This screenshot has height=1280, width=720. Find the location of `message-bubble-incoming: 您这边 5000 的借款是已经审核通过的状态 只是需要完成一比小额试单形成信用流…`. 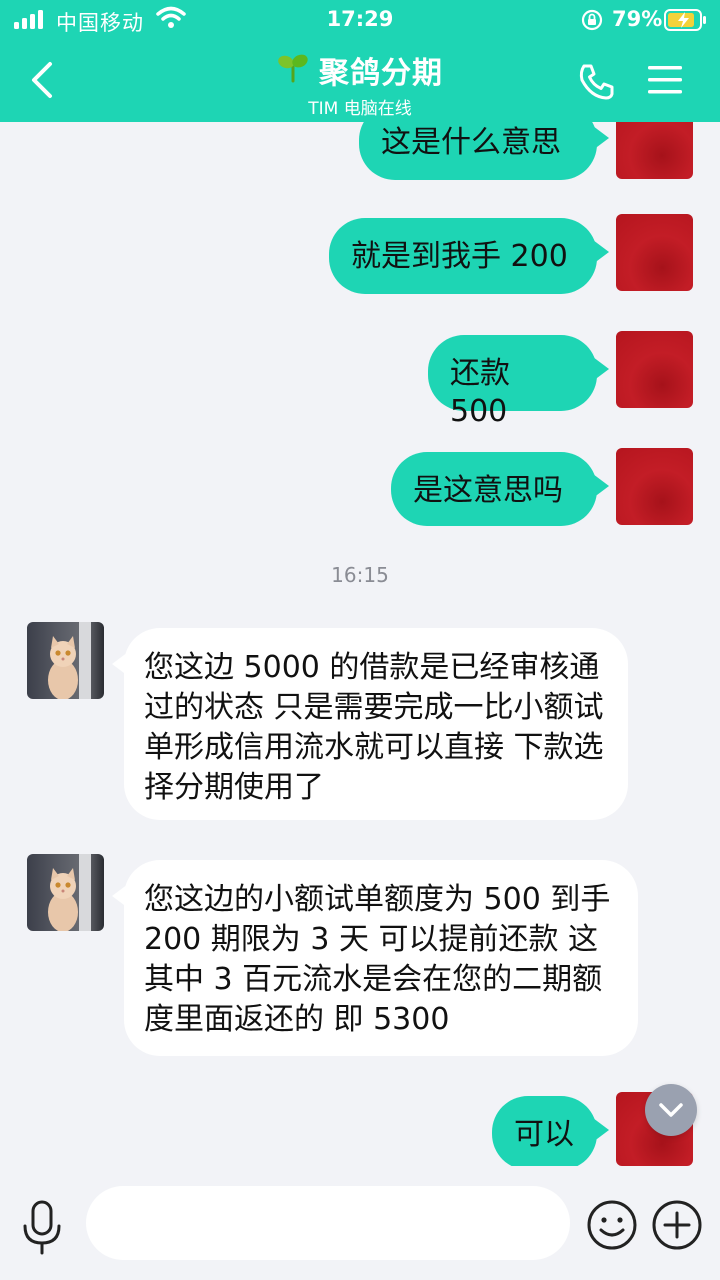

message-bubble-incoming: 您这边 5000 的借款是已经审核通过的状态 只是需要完成一比小额试单形成信用流… is located at coordinates (370, 724).